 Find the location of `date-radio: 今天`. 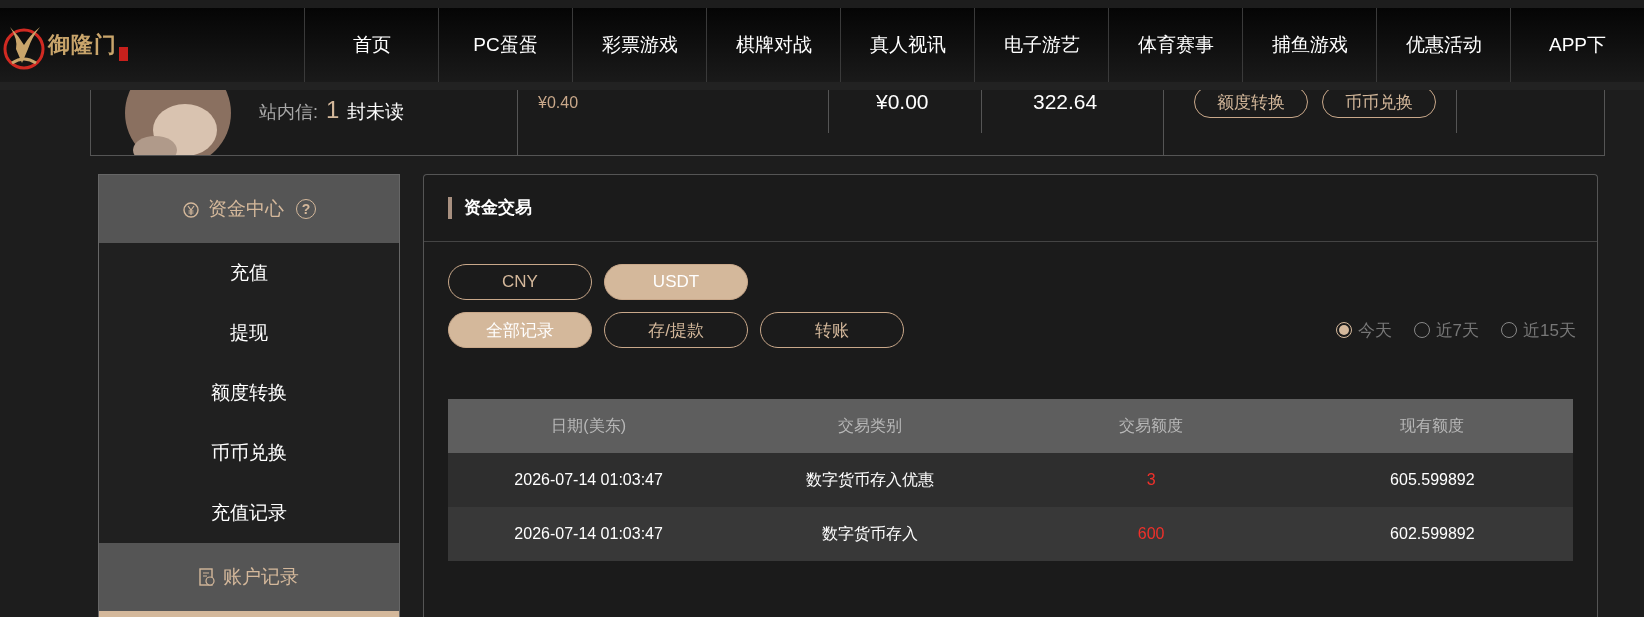

date-radio: 今天 is located at coordinates (1363, 330).